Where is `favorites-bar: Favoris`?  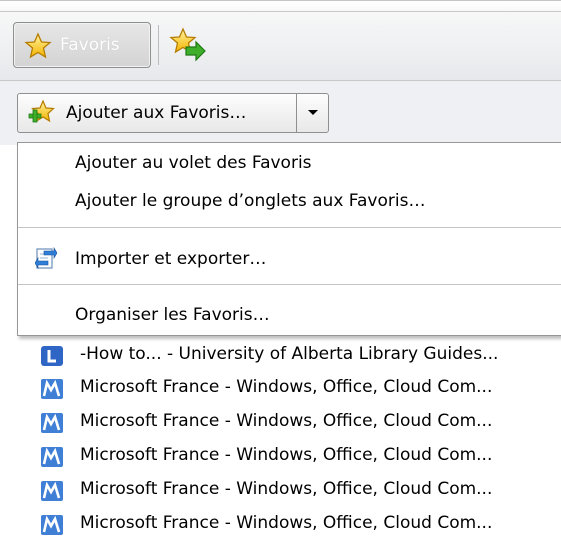
favorites-bar: Favoris is located at coordinates (280, 40).